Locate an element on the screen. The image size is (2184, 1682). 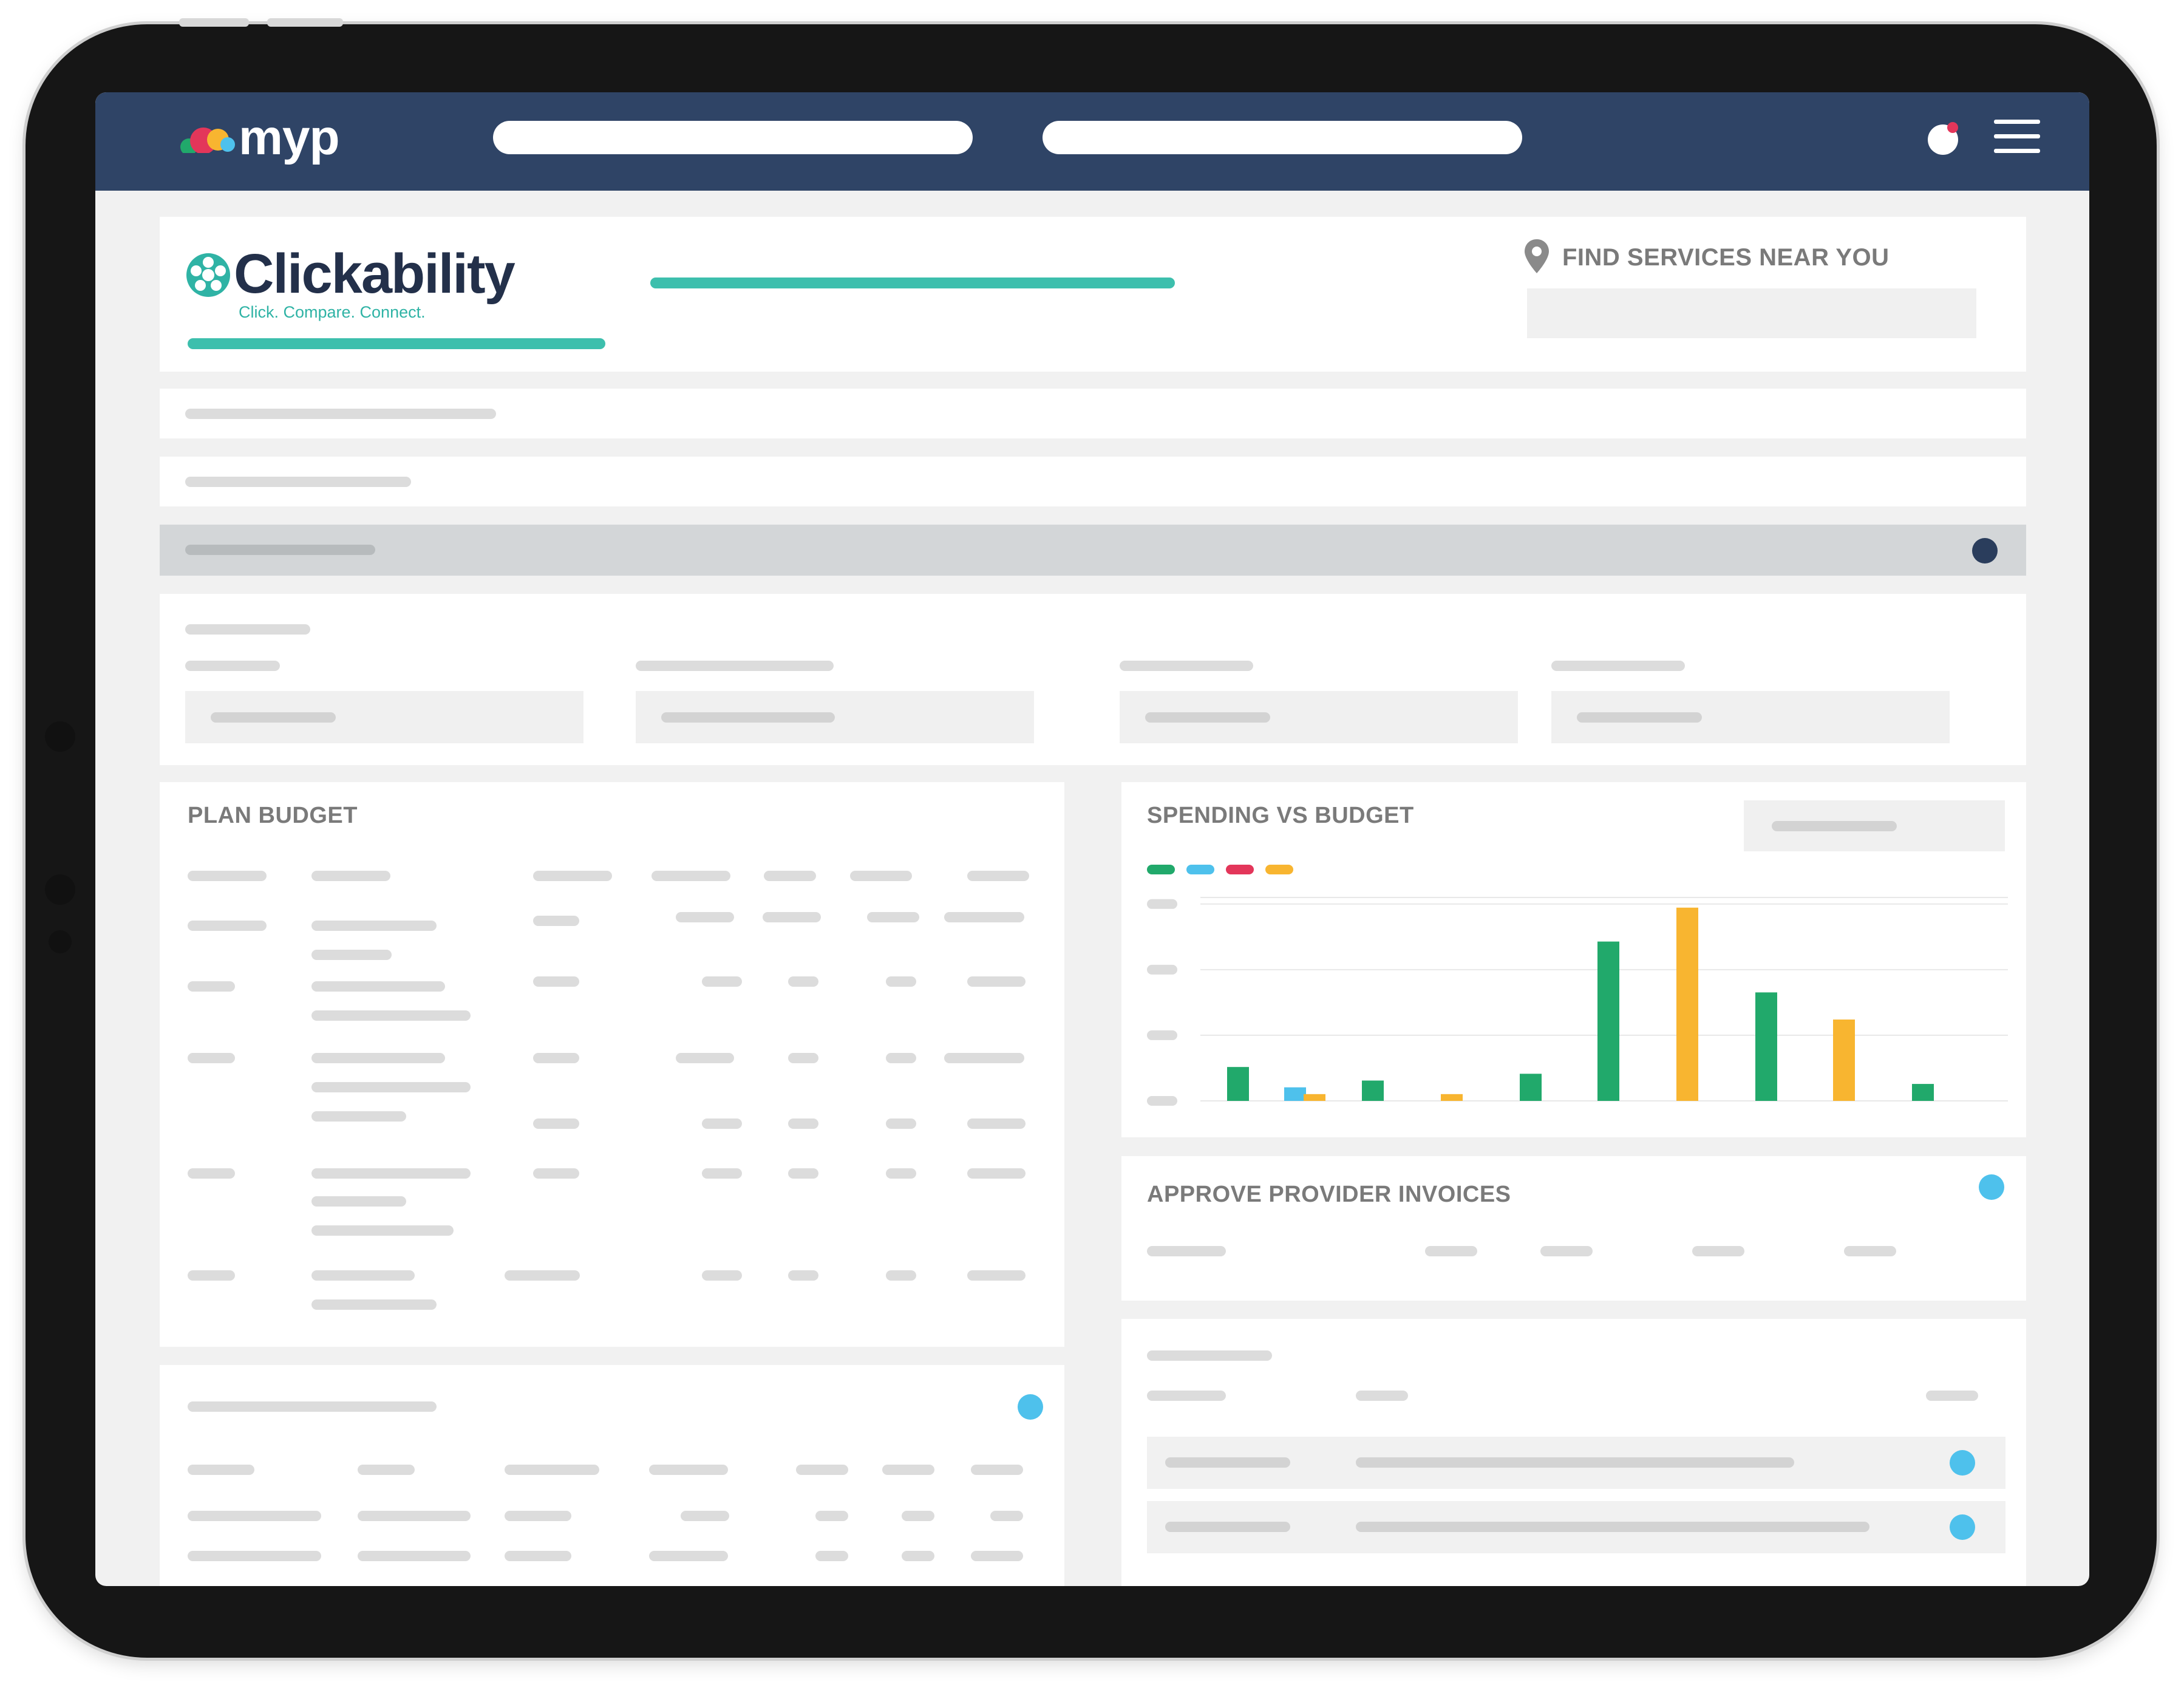
field-value is located at coordinates (748, 717).